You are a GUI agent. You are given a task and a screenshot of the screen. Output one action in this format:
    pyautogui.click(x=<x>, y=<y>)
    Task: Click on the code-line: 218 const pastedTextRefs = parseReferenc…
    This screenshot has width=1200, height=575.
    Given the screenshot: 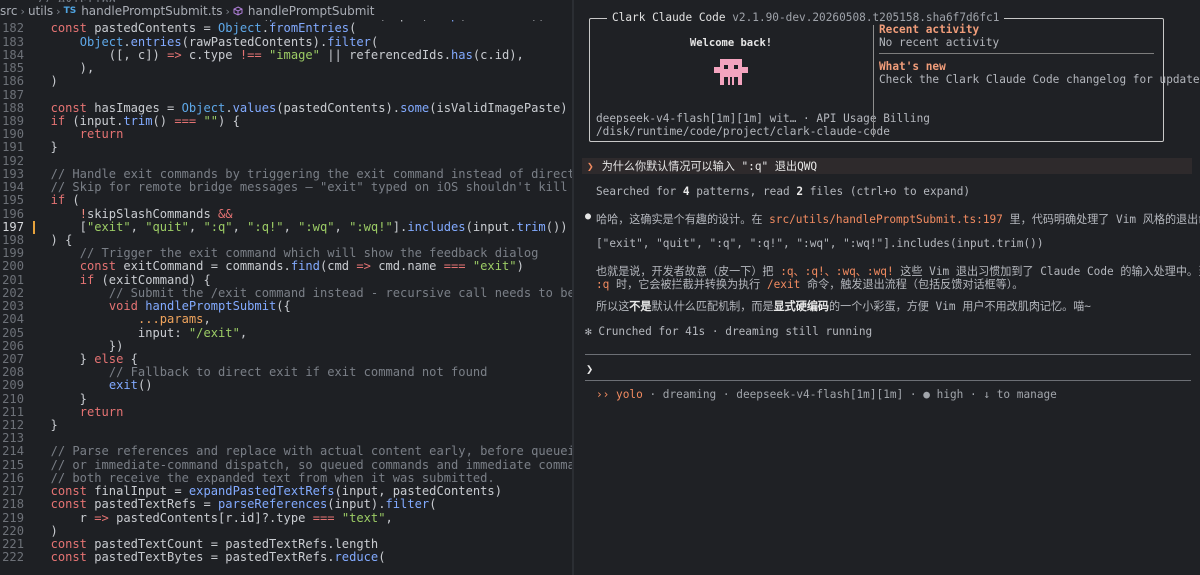 What is the action you would take?
    pyautogui.click(x=286, y=504)
    